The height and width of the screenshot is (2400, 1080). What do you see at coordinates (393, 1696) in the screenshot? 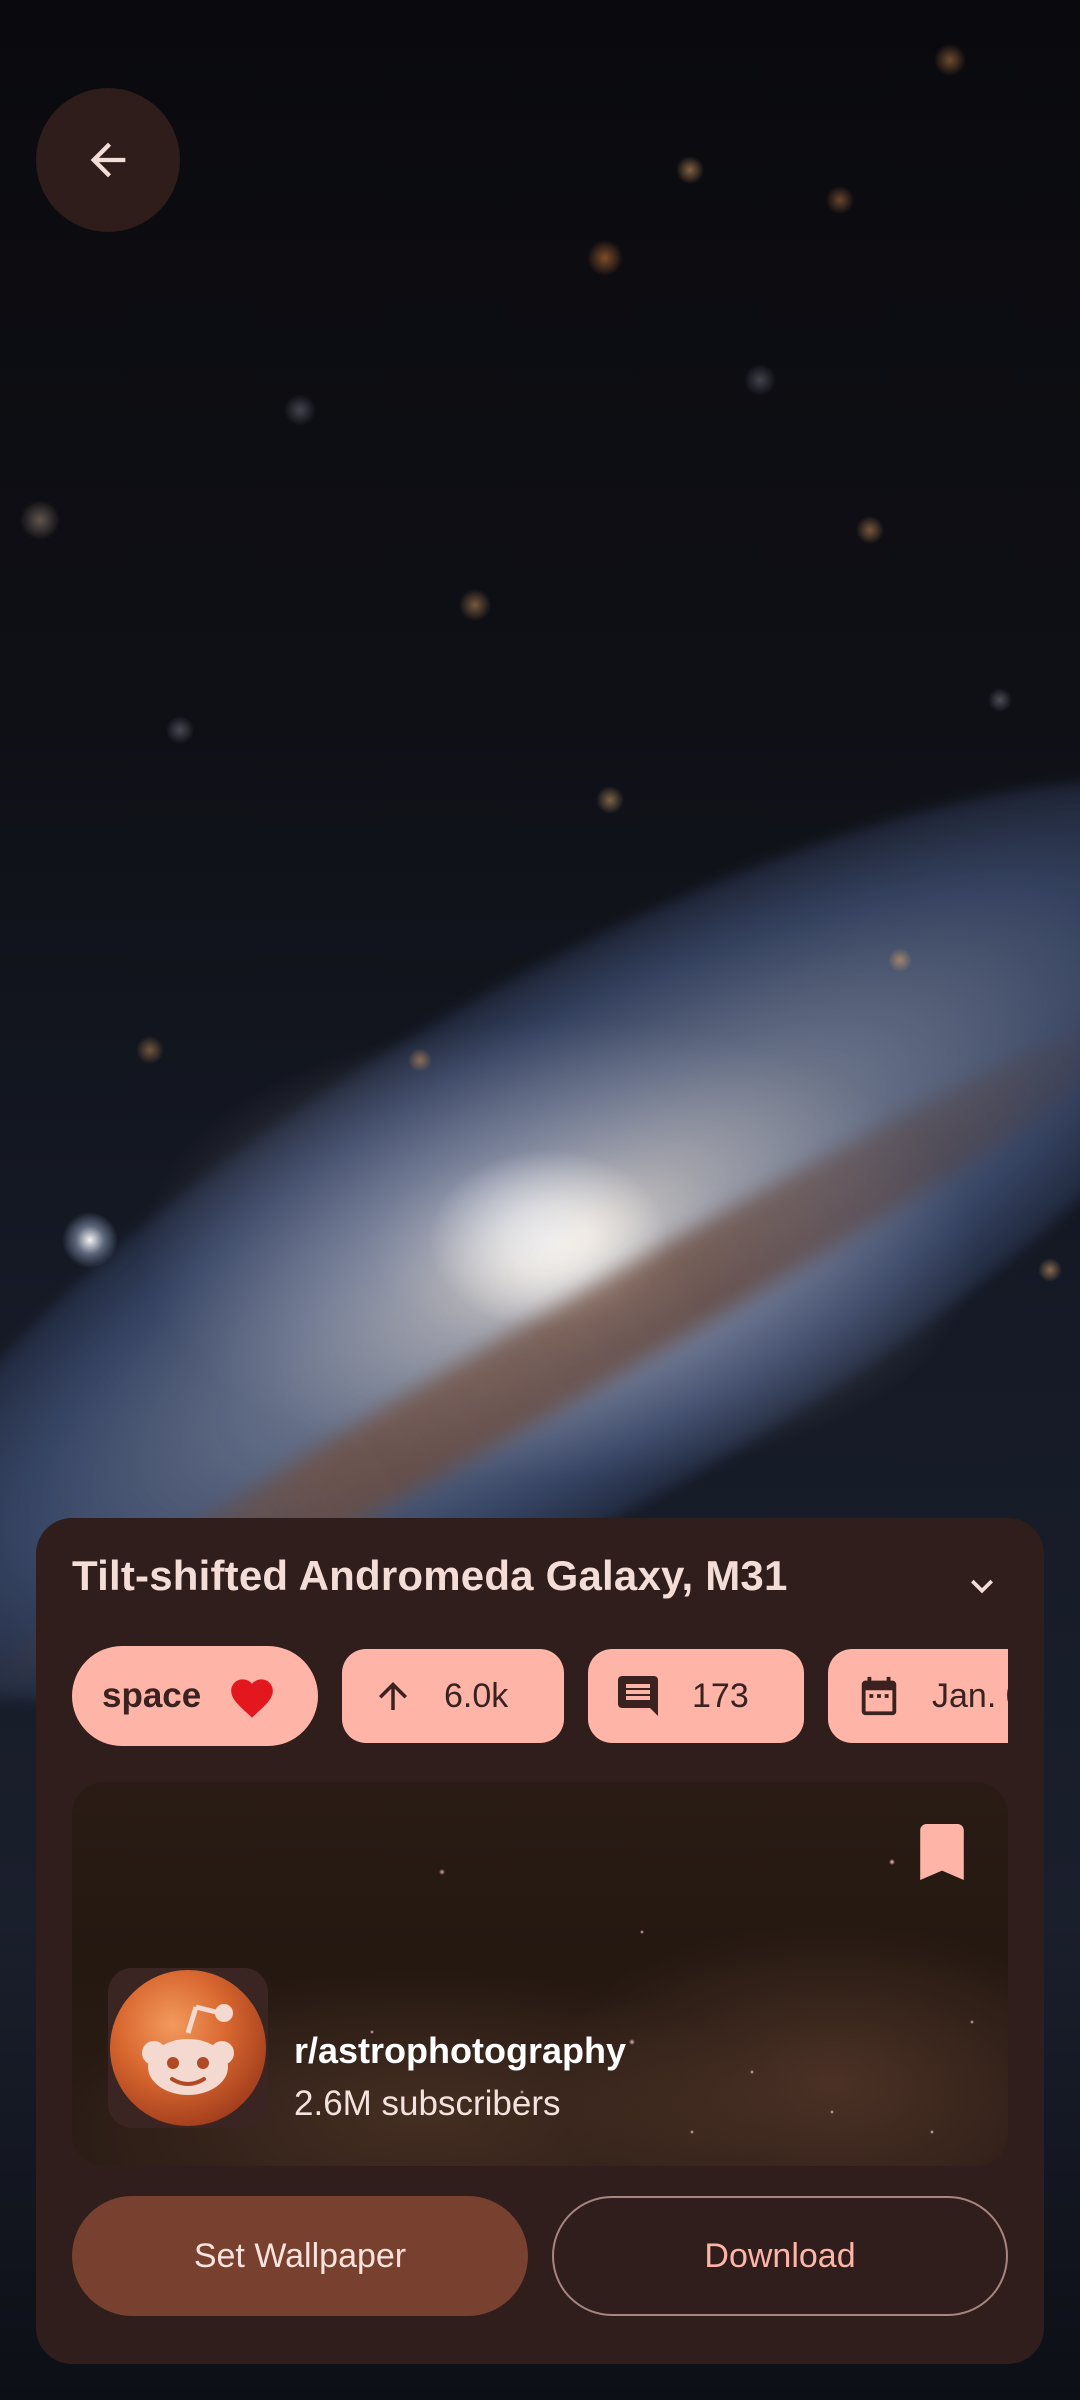
I see `arrow-up-icon` at bounding box center [393, 1696].